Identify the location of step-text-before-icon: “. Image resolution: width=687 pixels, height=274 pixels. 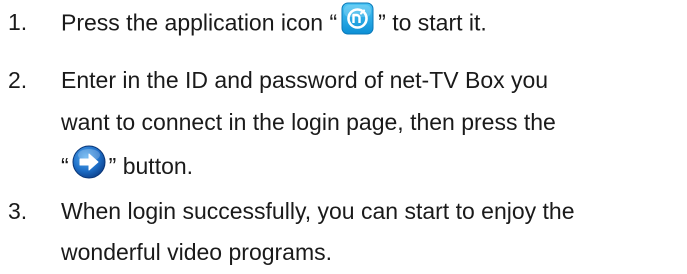
(65, 166).